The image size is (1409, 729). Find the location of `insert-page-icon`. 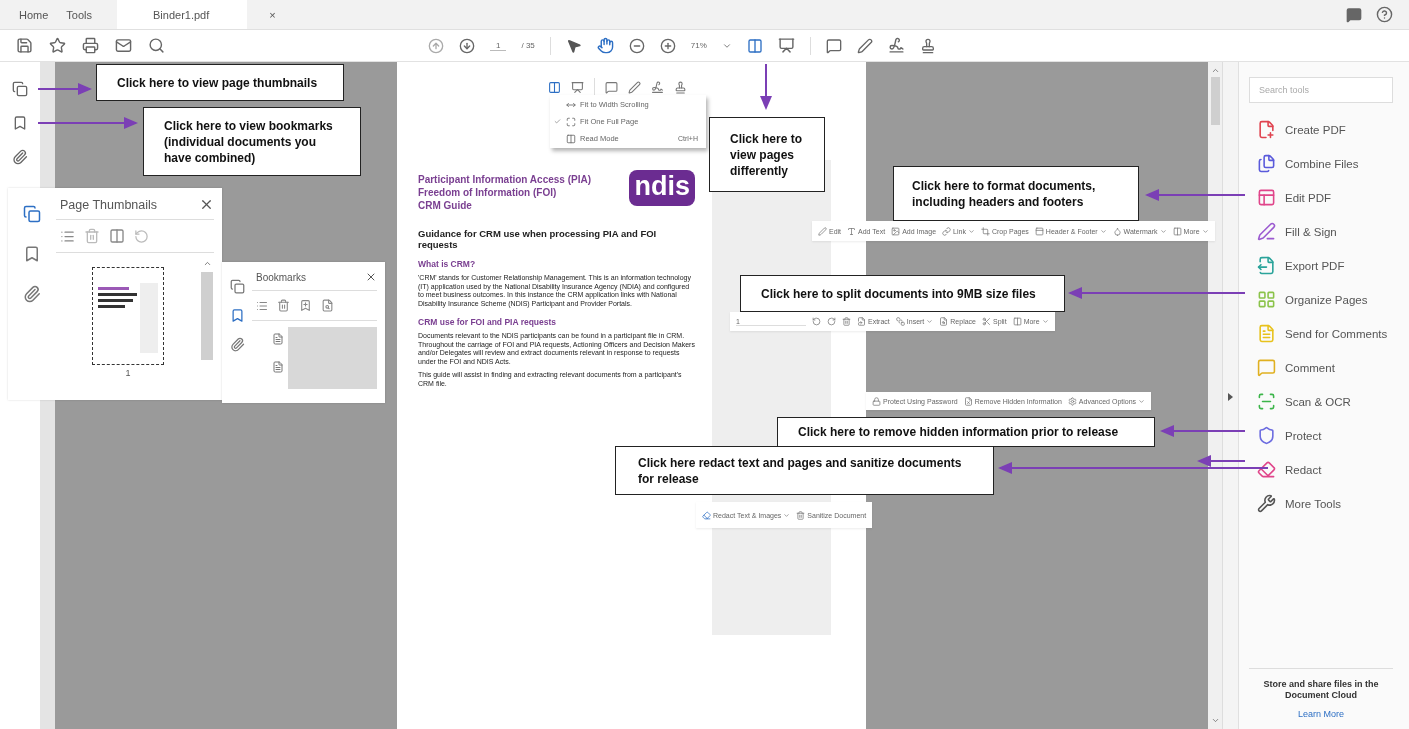

insert-page-icon is located at coordinates (117, 236).